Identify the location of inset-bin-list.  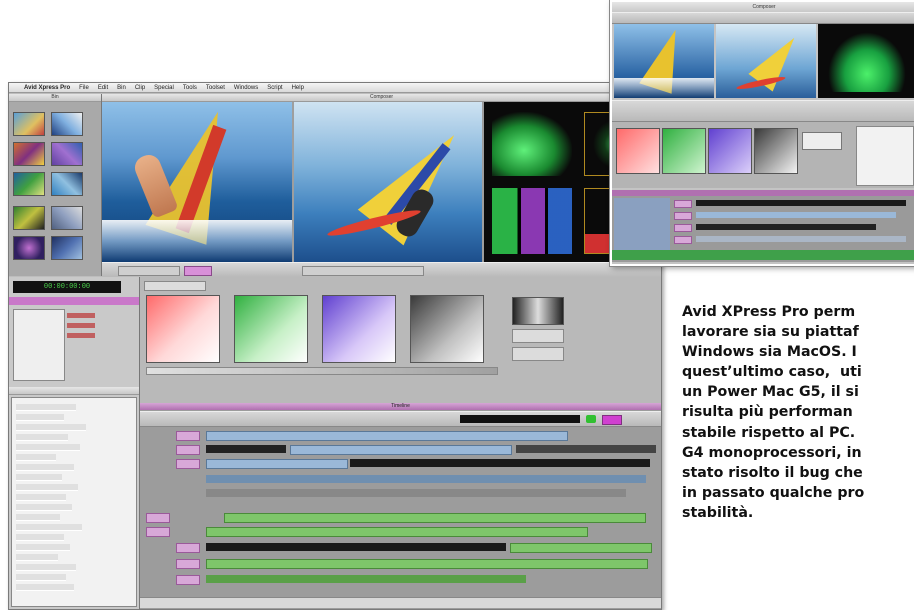
(642, 227).